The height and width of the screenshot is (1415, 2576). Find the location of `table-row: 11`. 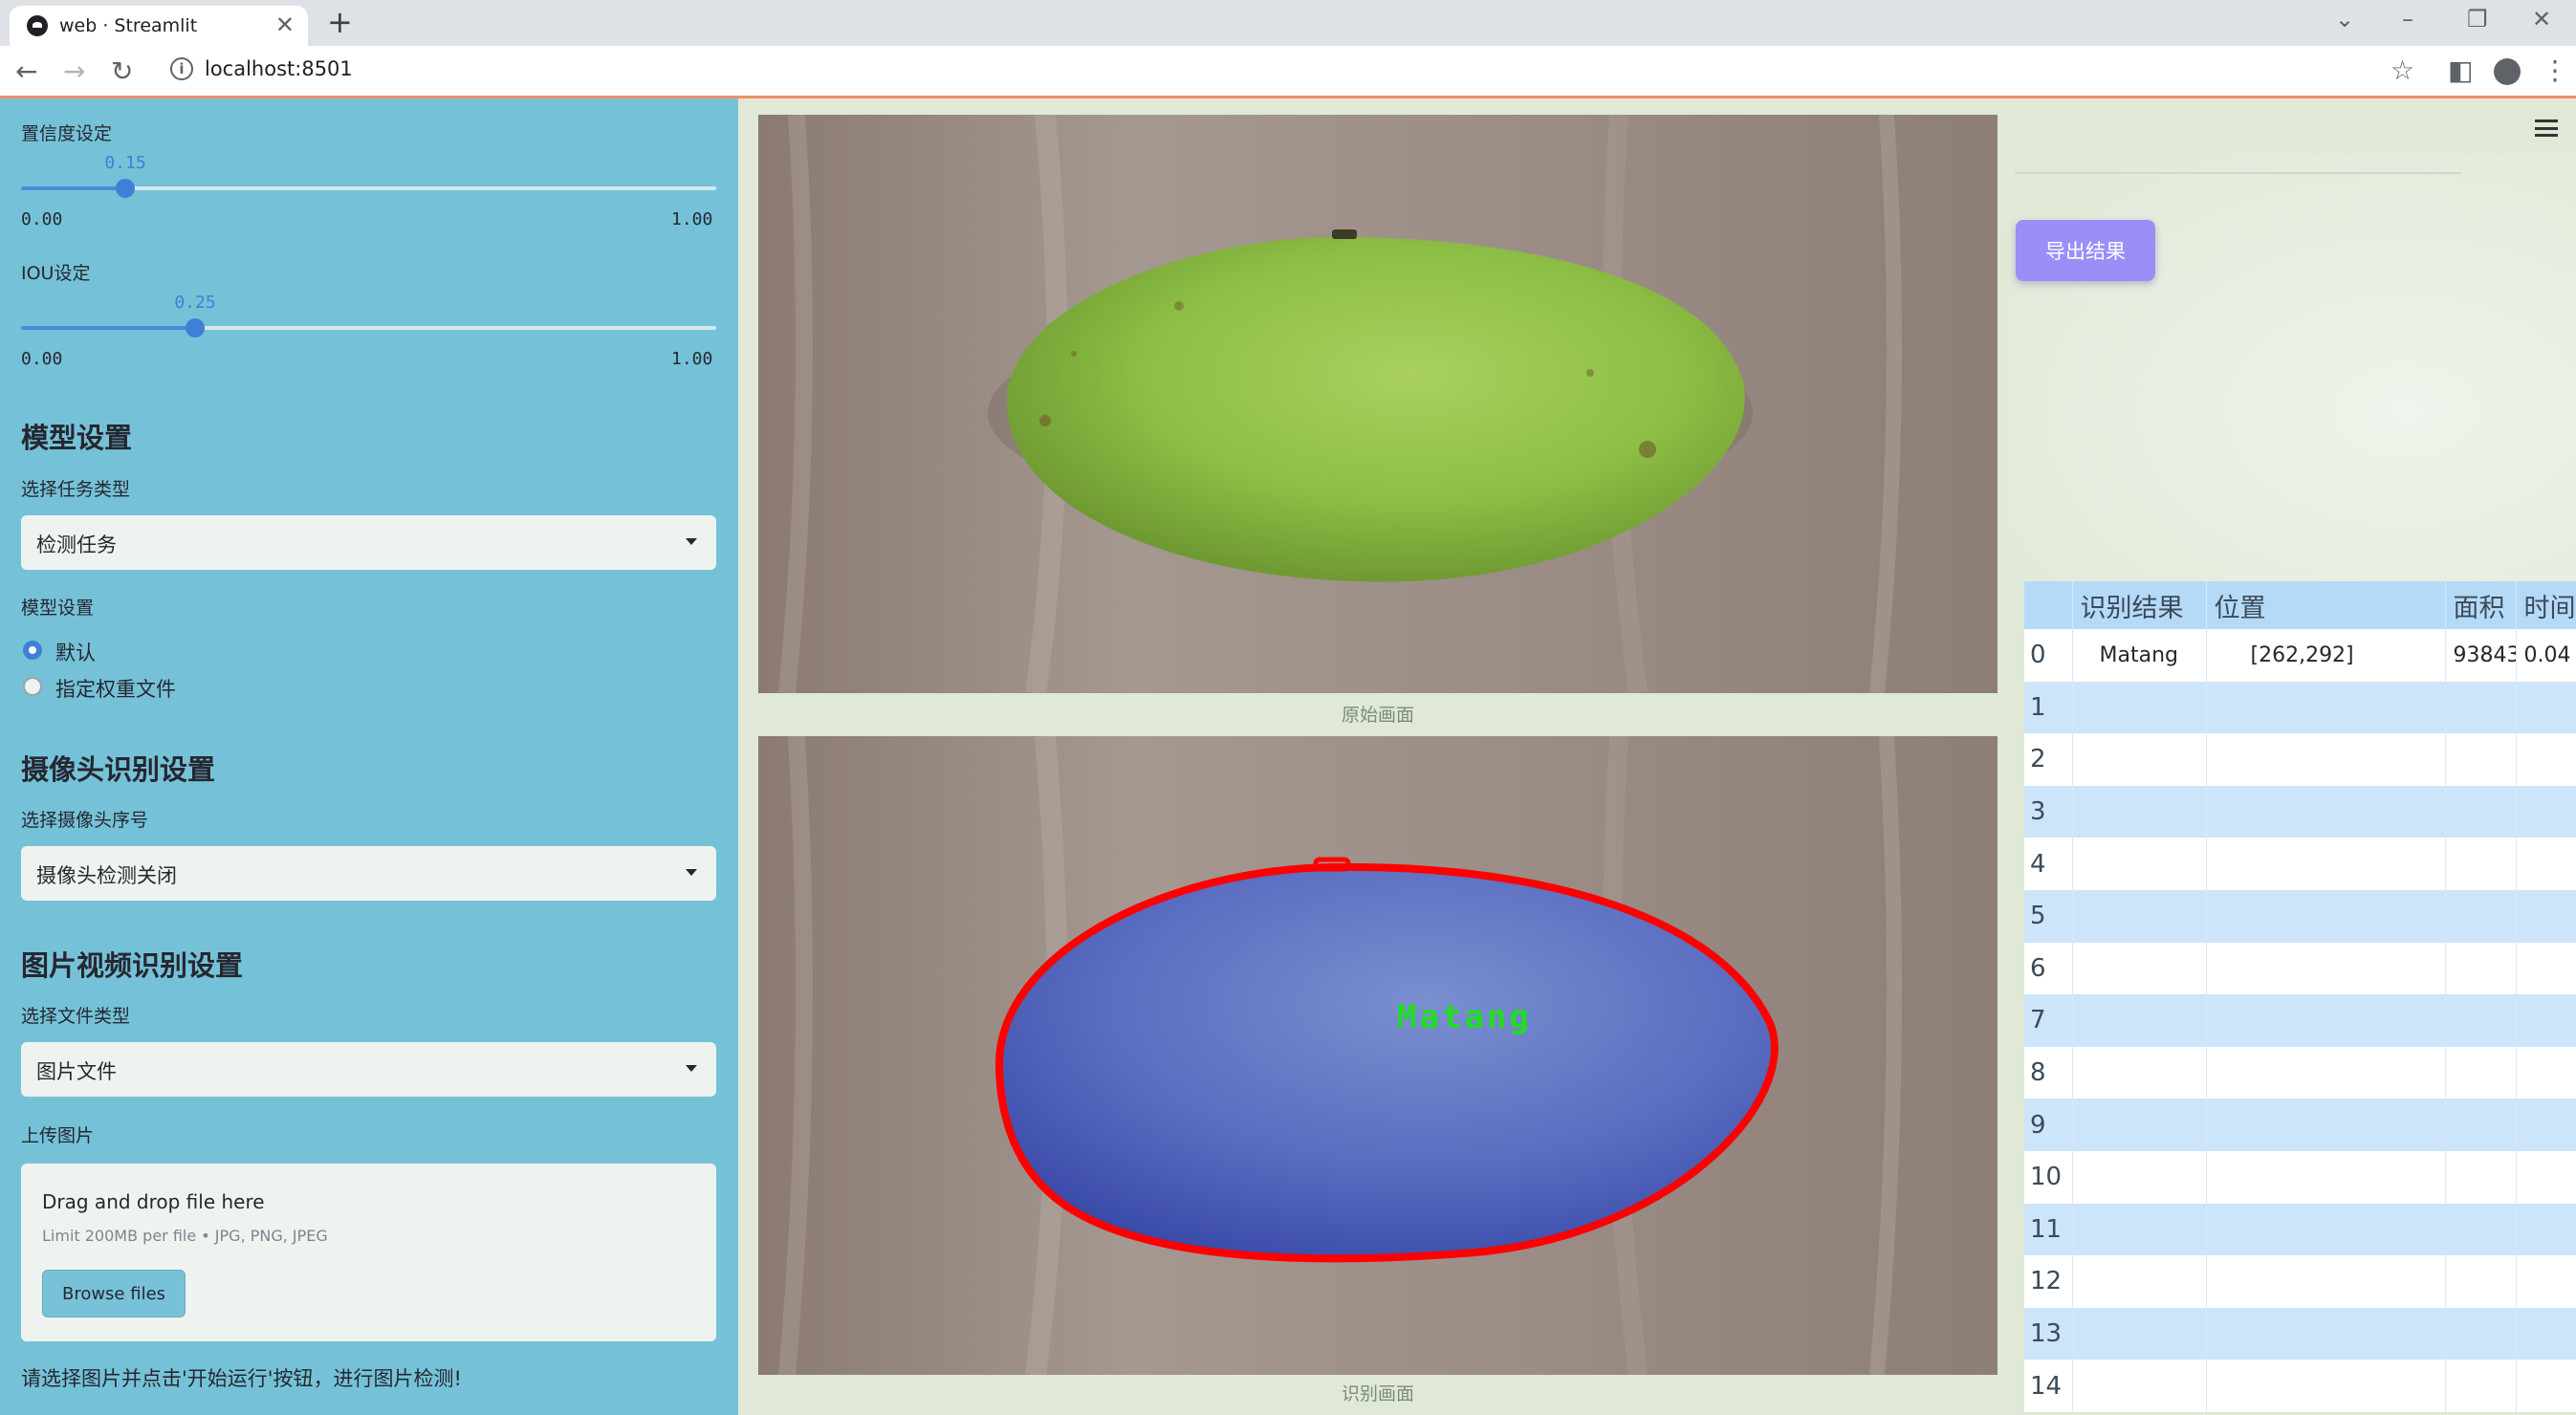

table-row: 11 is located at coordinates (2300, 1229).